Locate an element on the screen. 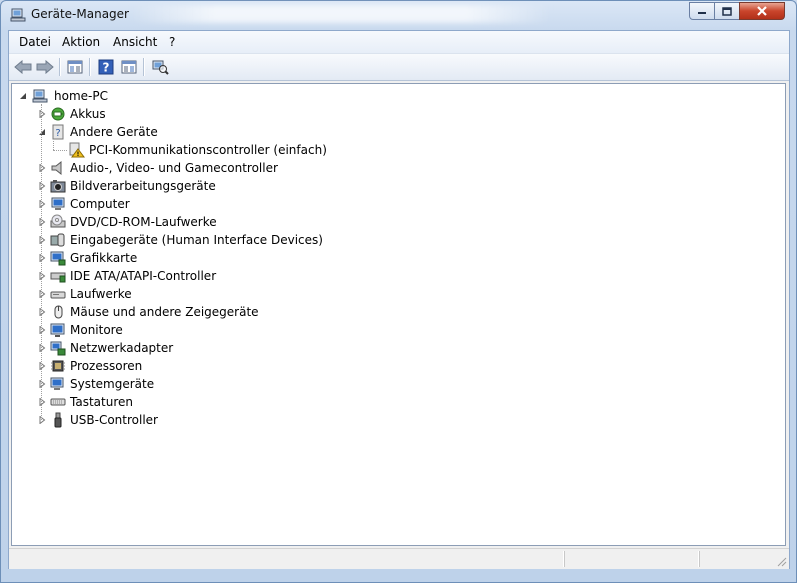 This screenshot has width=797, height=583. category-label: IDE ATA/ATAPI-Controller is located at coordinates (143, 276).